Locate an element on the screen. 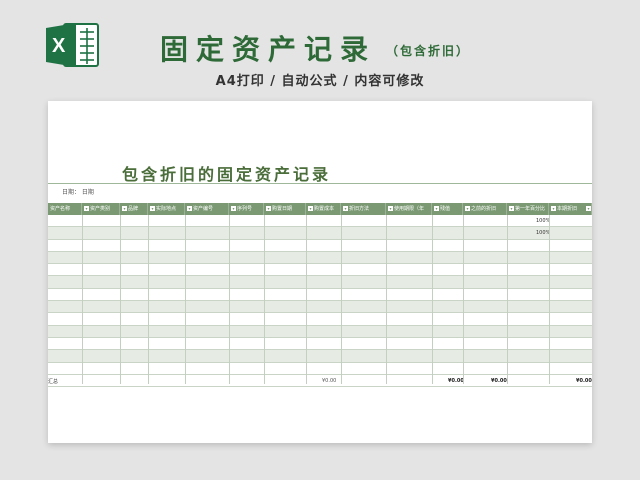 This screenshot has height=480, width=640. column-header: ▾ 折旧方法 is located at coordinates (363, 209).